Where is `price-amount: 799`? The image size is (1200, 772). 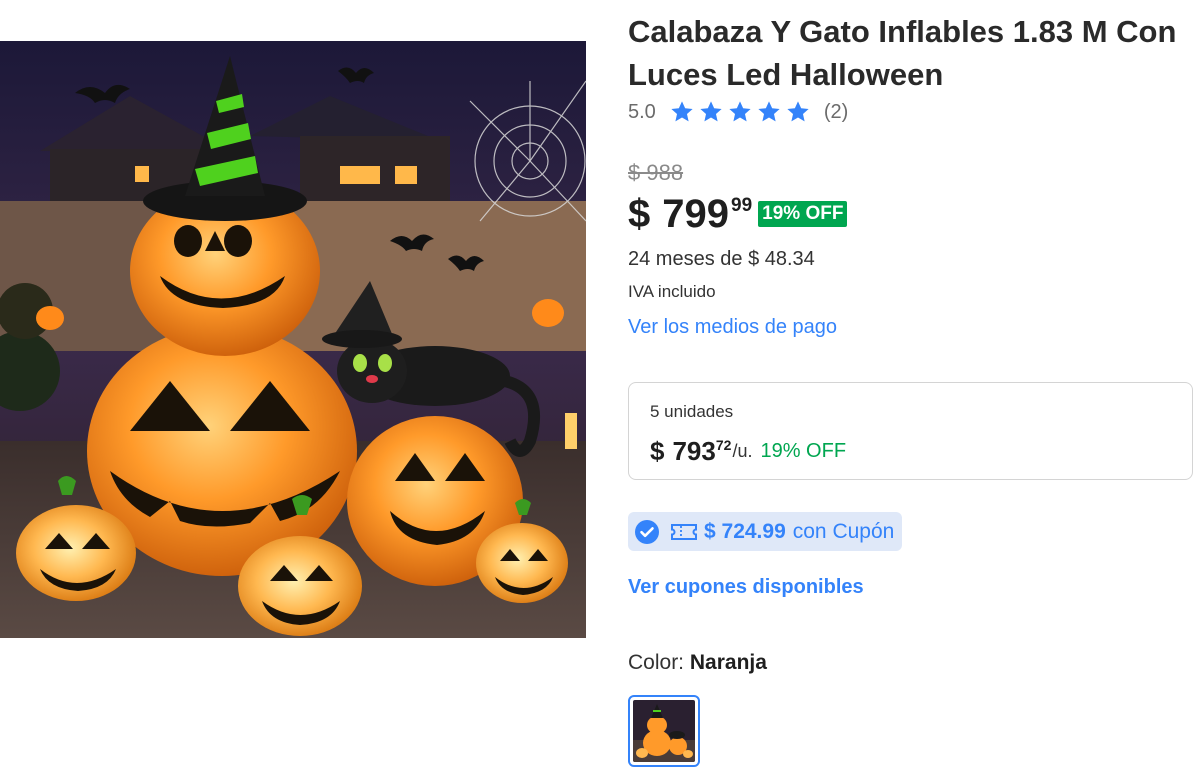
price-amount: 799 is located at coordinates (695, 214).